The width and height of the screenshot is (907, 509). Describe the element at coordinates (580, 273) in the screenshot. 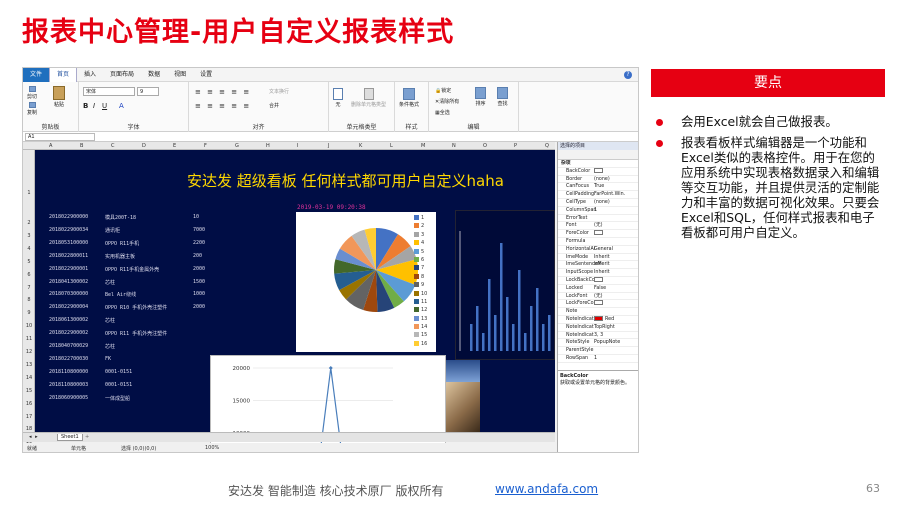

I see `property-name: InputScope` at that location.